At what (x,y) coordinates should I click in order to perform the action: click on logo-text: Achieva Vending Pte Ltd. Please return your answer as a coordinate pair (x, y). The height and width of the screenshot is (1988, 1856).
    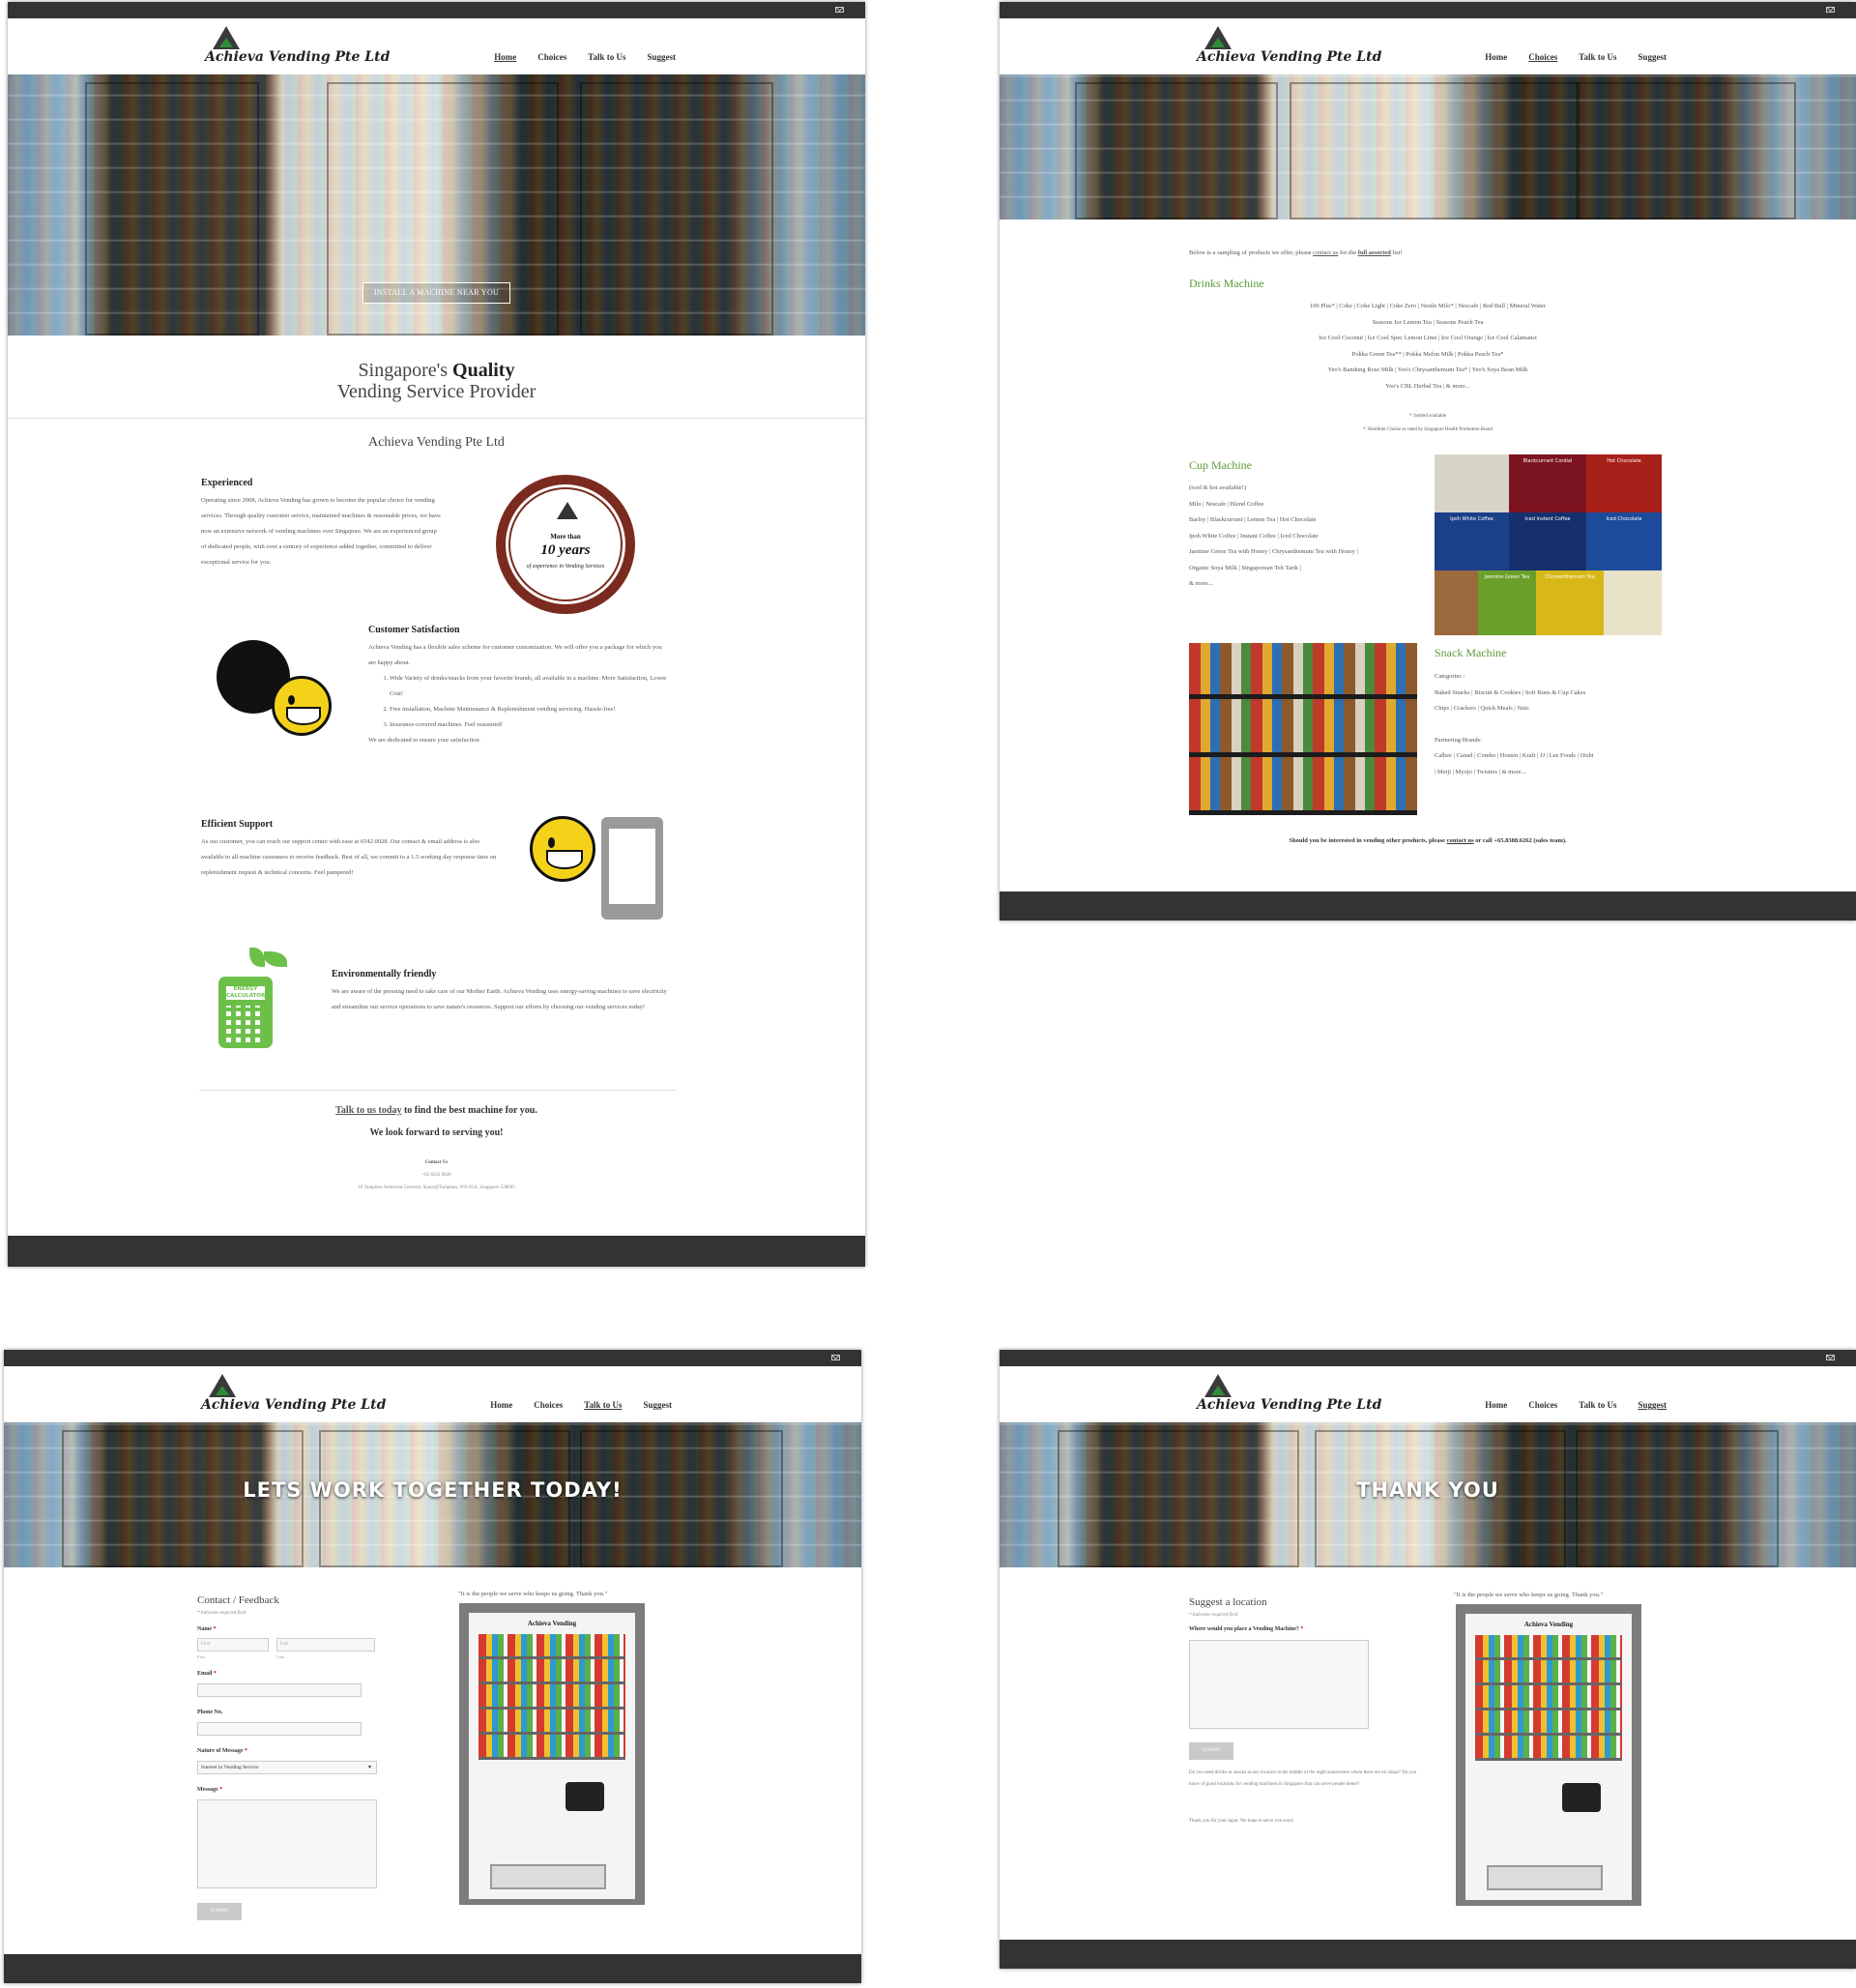
    Looking at the image, I should click on (1289, 57).